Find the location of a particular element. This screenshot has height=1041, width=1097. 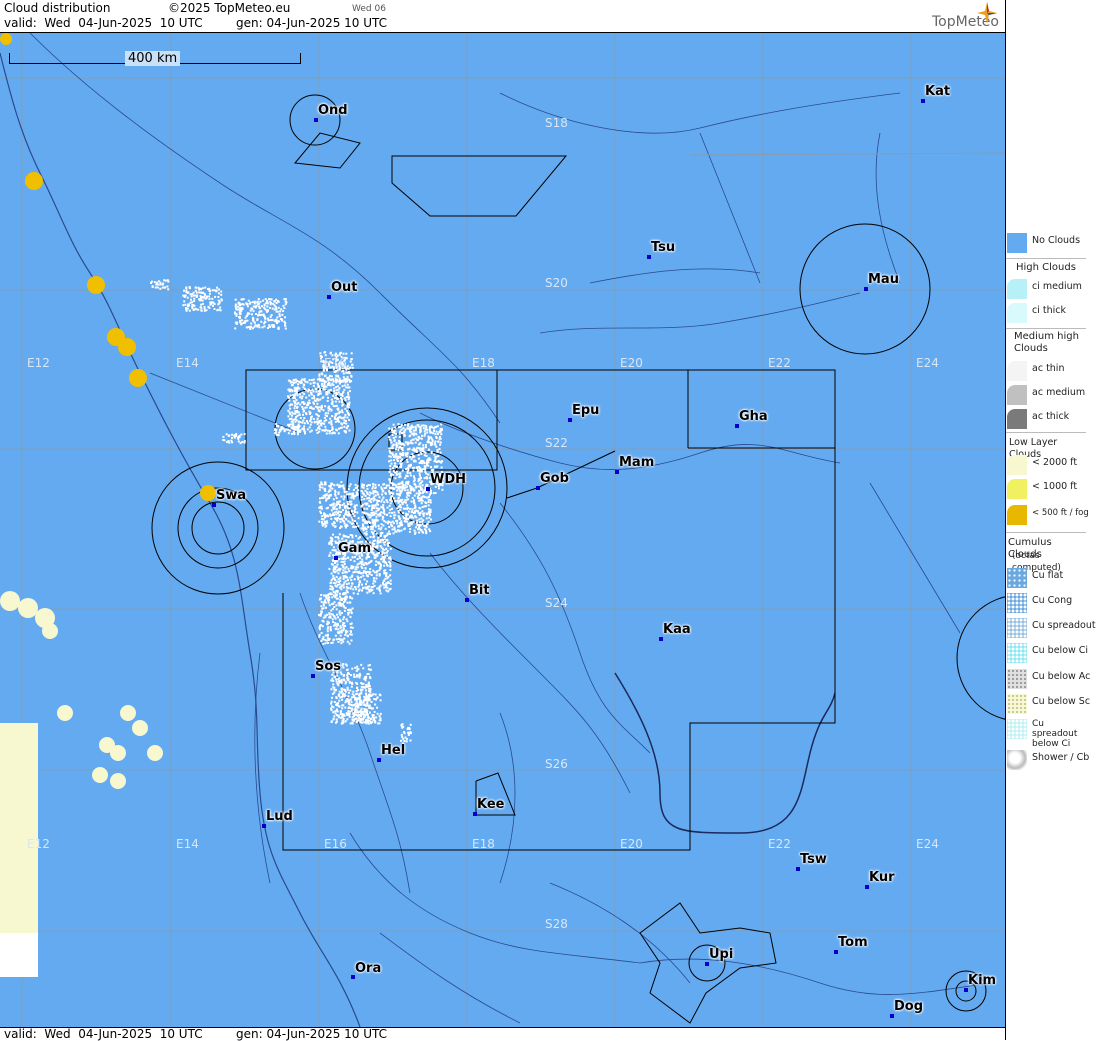

place-label: Lud is located at coordinates (279, 816).